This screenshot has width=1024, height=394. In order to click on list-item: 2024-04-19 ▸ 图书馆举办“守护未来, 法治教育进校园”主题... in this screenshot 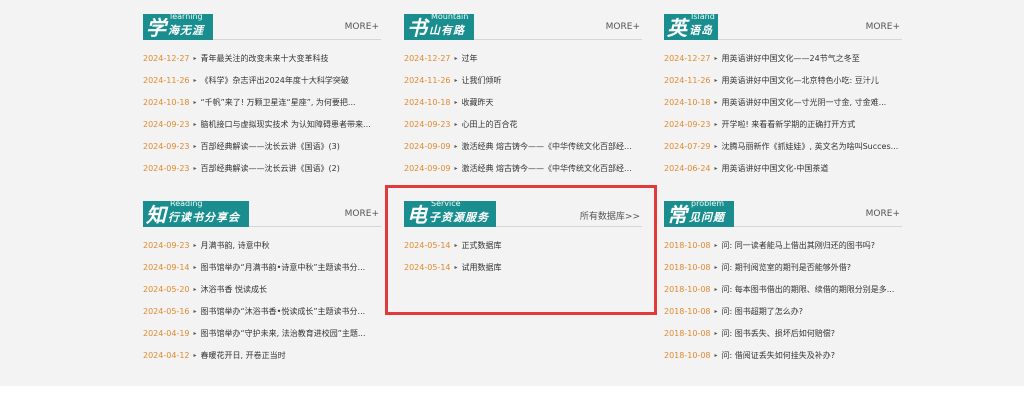, I will do `click(262, 333)`.